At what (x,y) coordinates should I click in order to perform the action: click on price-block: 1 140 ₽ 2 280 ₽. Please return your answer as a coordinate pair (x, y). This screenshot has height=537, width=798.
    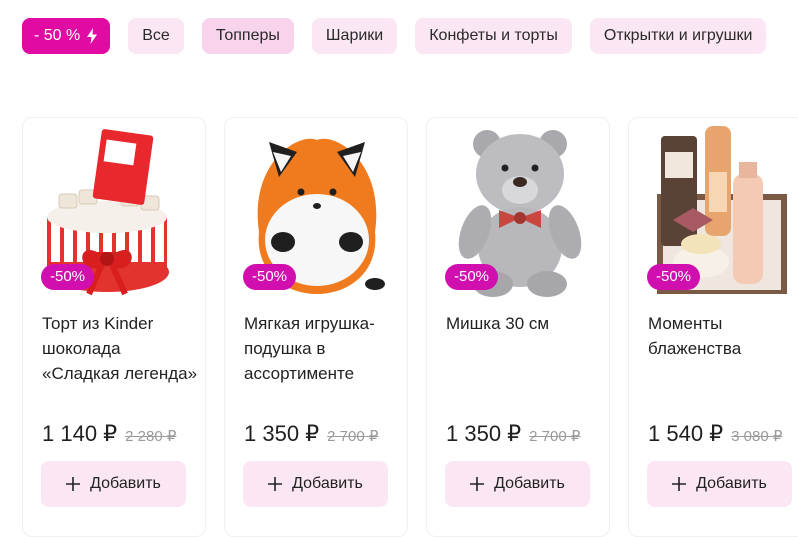
    Looking at the image, I should click on (109, 434).